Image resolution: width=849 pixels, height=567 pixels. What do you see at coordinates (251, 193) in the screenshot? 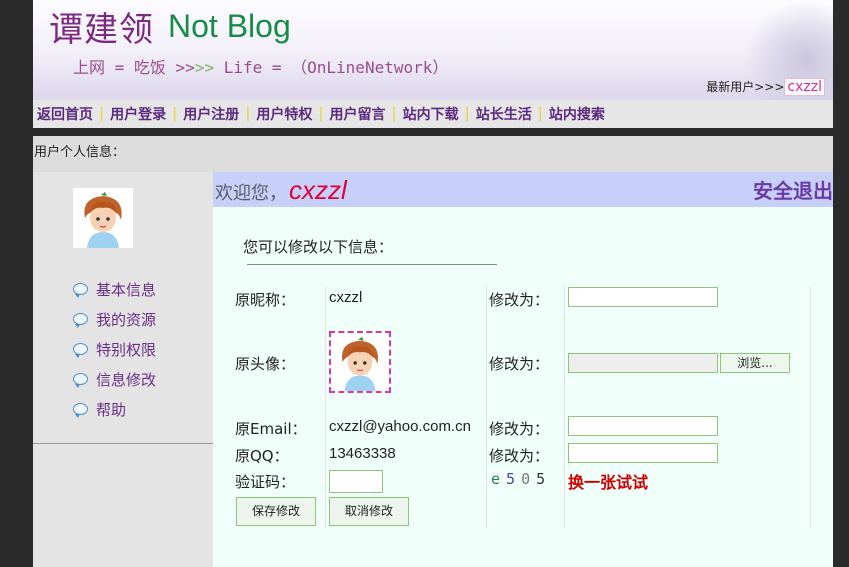
I see `welcome-greeting: 欢迎您，` at bounding box center [251, 193].